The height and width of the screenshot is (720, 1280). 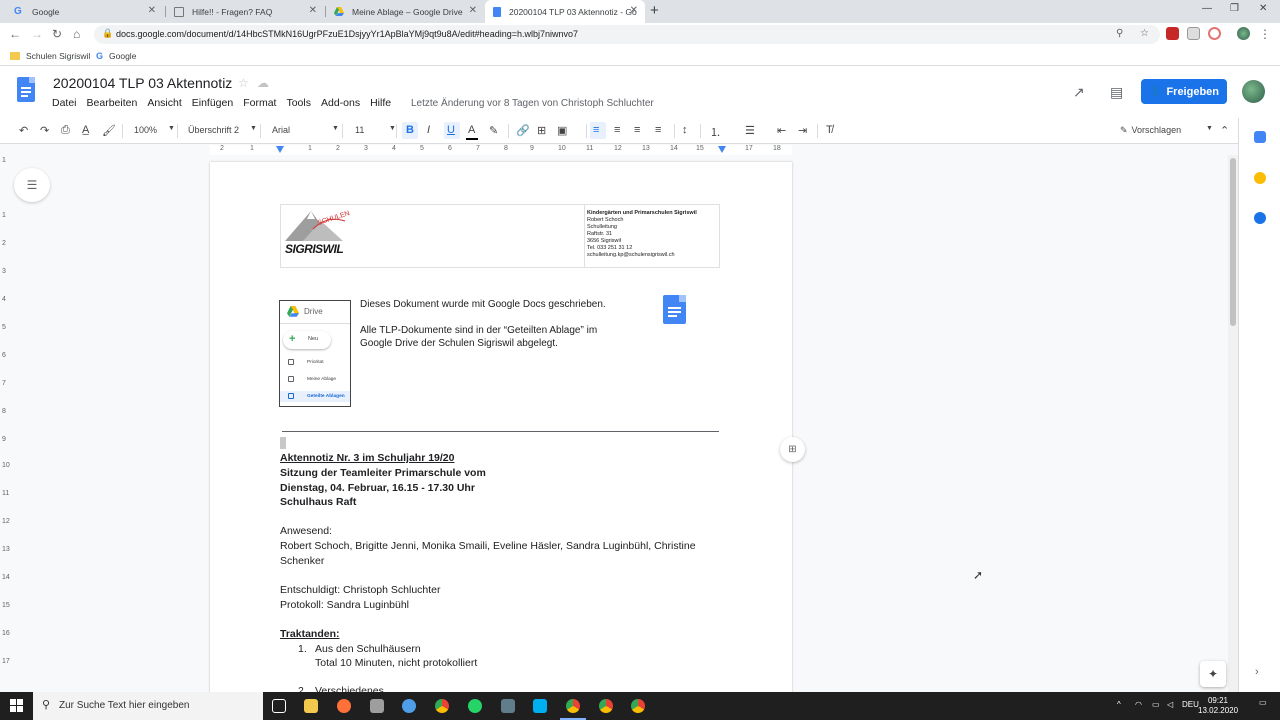 What do you see at coordinates (109, 130) in the screenshot?
I see `paint-format-icon: 🖌` at bounding box center [109, 130].